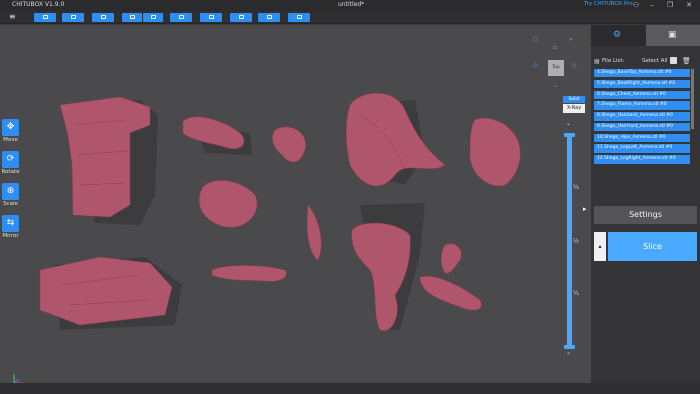 This screenshot has width=700, height=394. I want to click on cube-icon: ▣, so click(672, 35).